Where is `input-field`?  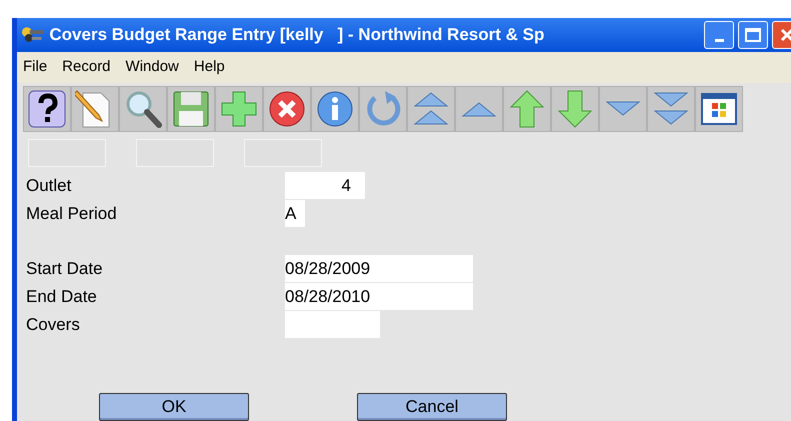
input-field is located at coordinates (332, 324).